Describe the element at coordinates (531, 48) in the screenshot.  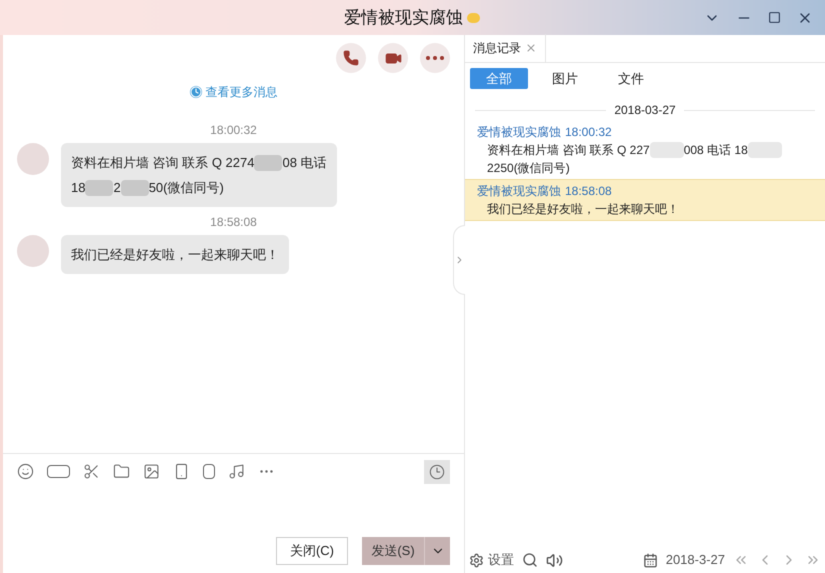
I see `close-icon` at that location.